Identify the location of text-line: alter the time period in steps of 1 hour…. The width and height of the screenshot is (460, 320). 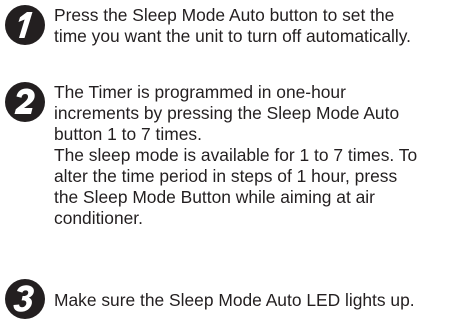
(226, 176).